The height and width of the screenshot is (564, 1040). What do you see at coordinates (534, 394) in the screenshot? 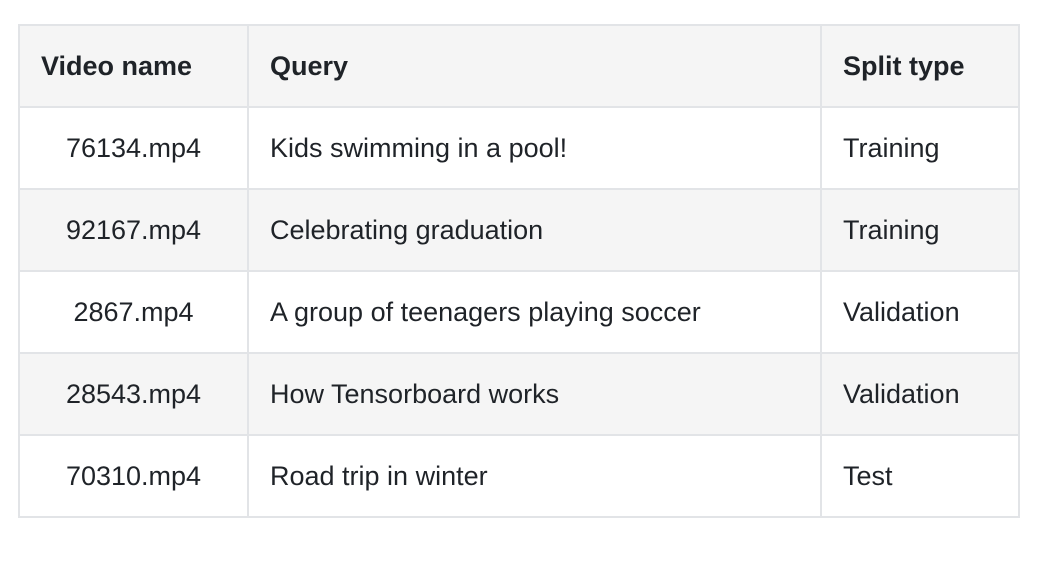
I see `cell-query: How Tensorboard works` at bounding box center [534, 394].